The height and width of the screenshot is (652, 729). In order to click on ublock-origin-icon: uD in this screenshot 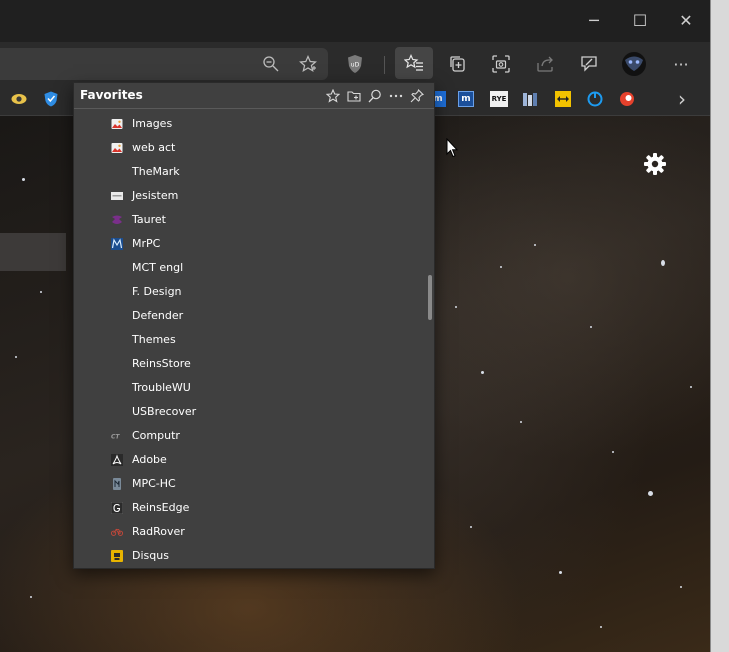, I will do `click(355, 64)`.